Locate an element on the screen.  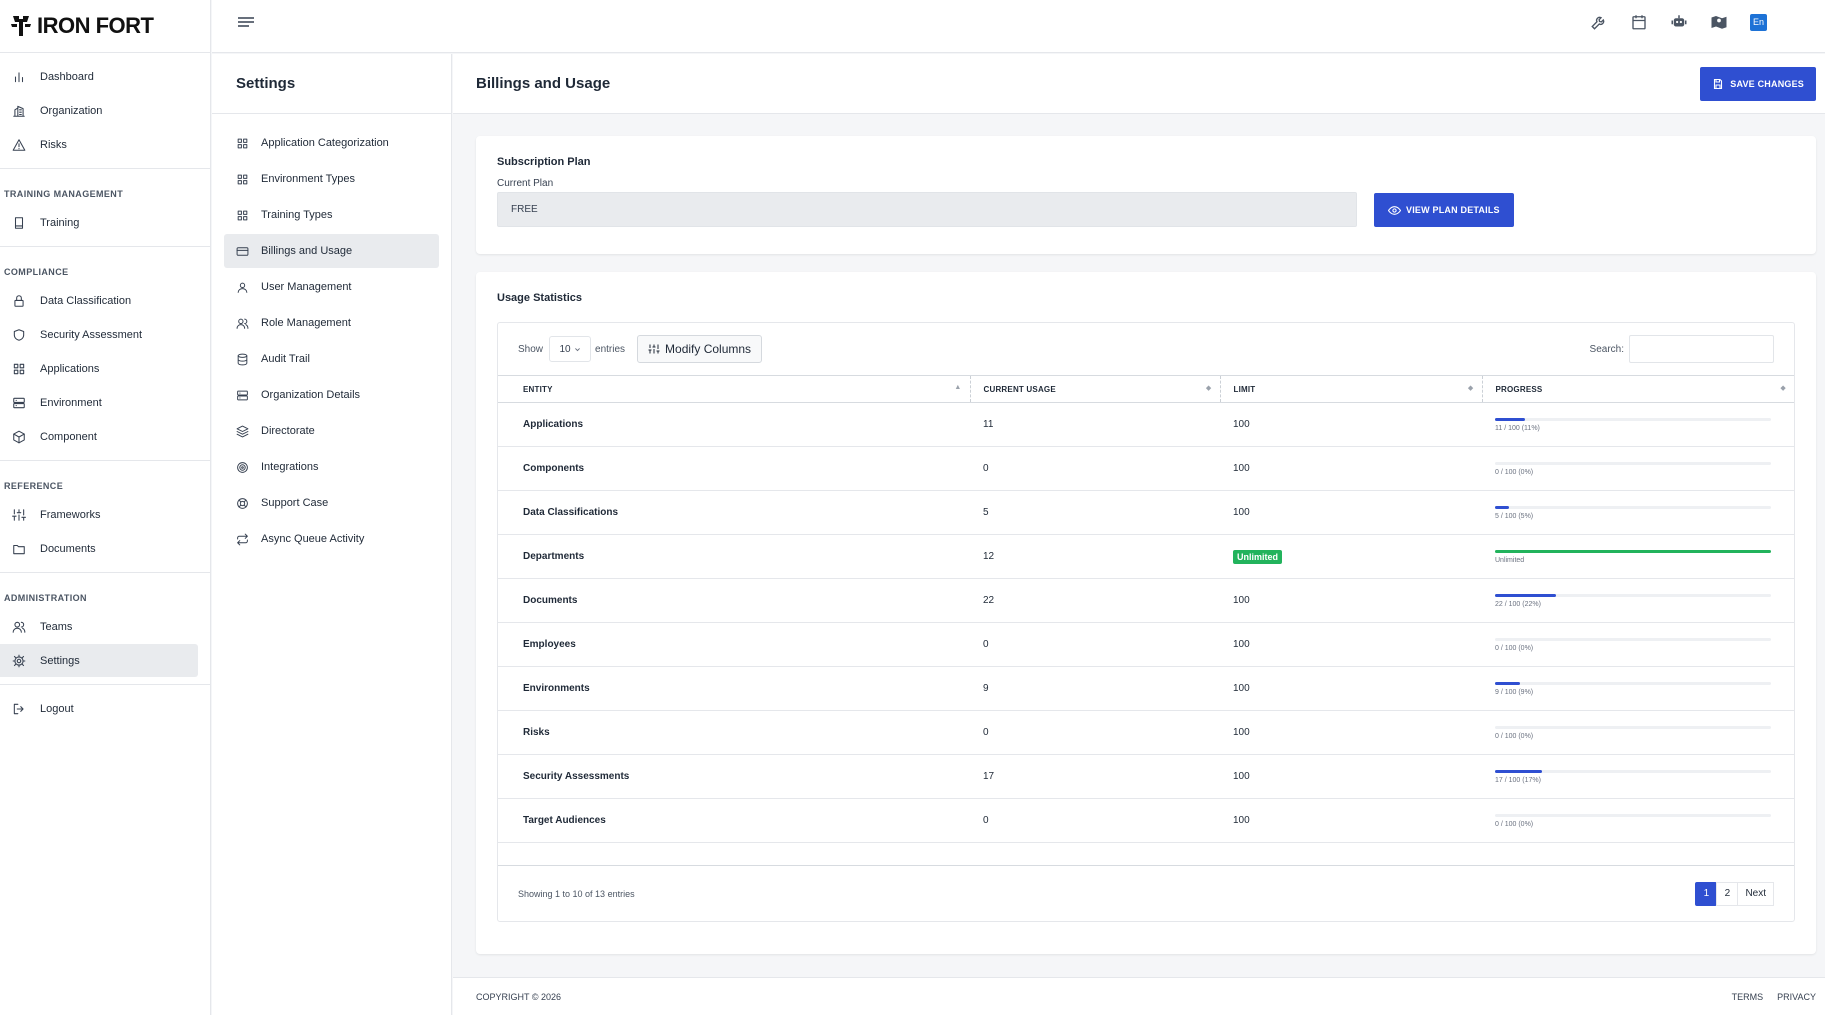
table-row: Documents 22 100 22 / 100 (22%) is located at coordinates (1146, 601).